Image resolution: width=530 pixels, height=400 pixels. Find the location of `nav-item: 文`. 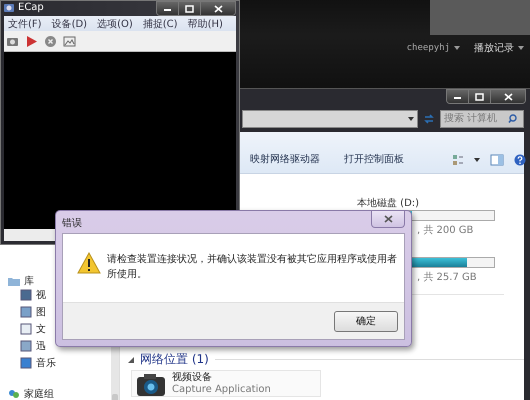

nav-item: 文 is located at coordinates (41, 329).